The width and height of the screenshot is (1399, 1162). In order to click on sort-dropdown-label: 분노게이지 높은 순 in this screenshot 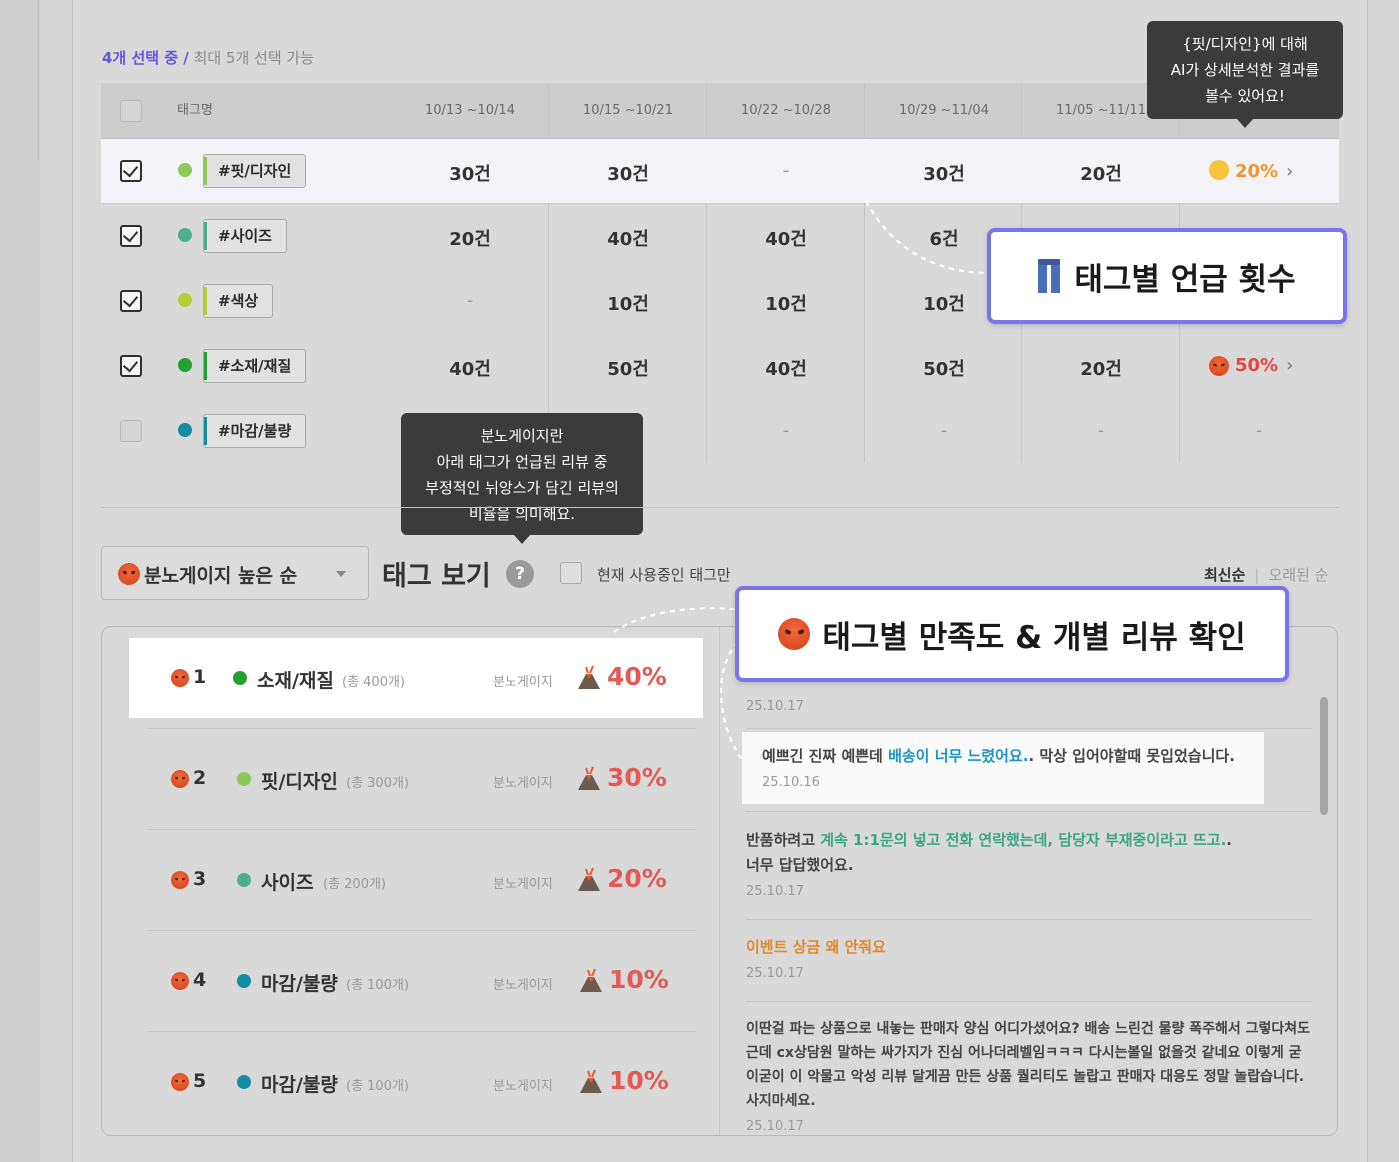, I will do `click(221, 576)`.